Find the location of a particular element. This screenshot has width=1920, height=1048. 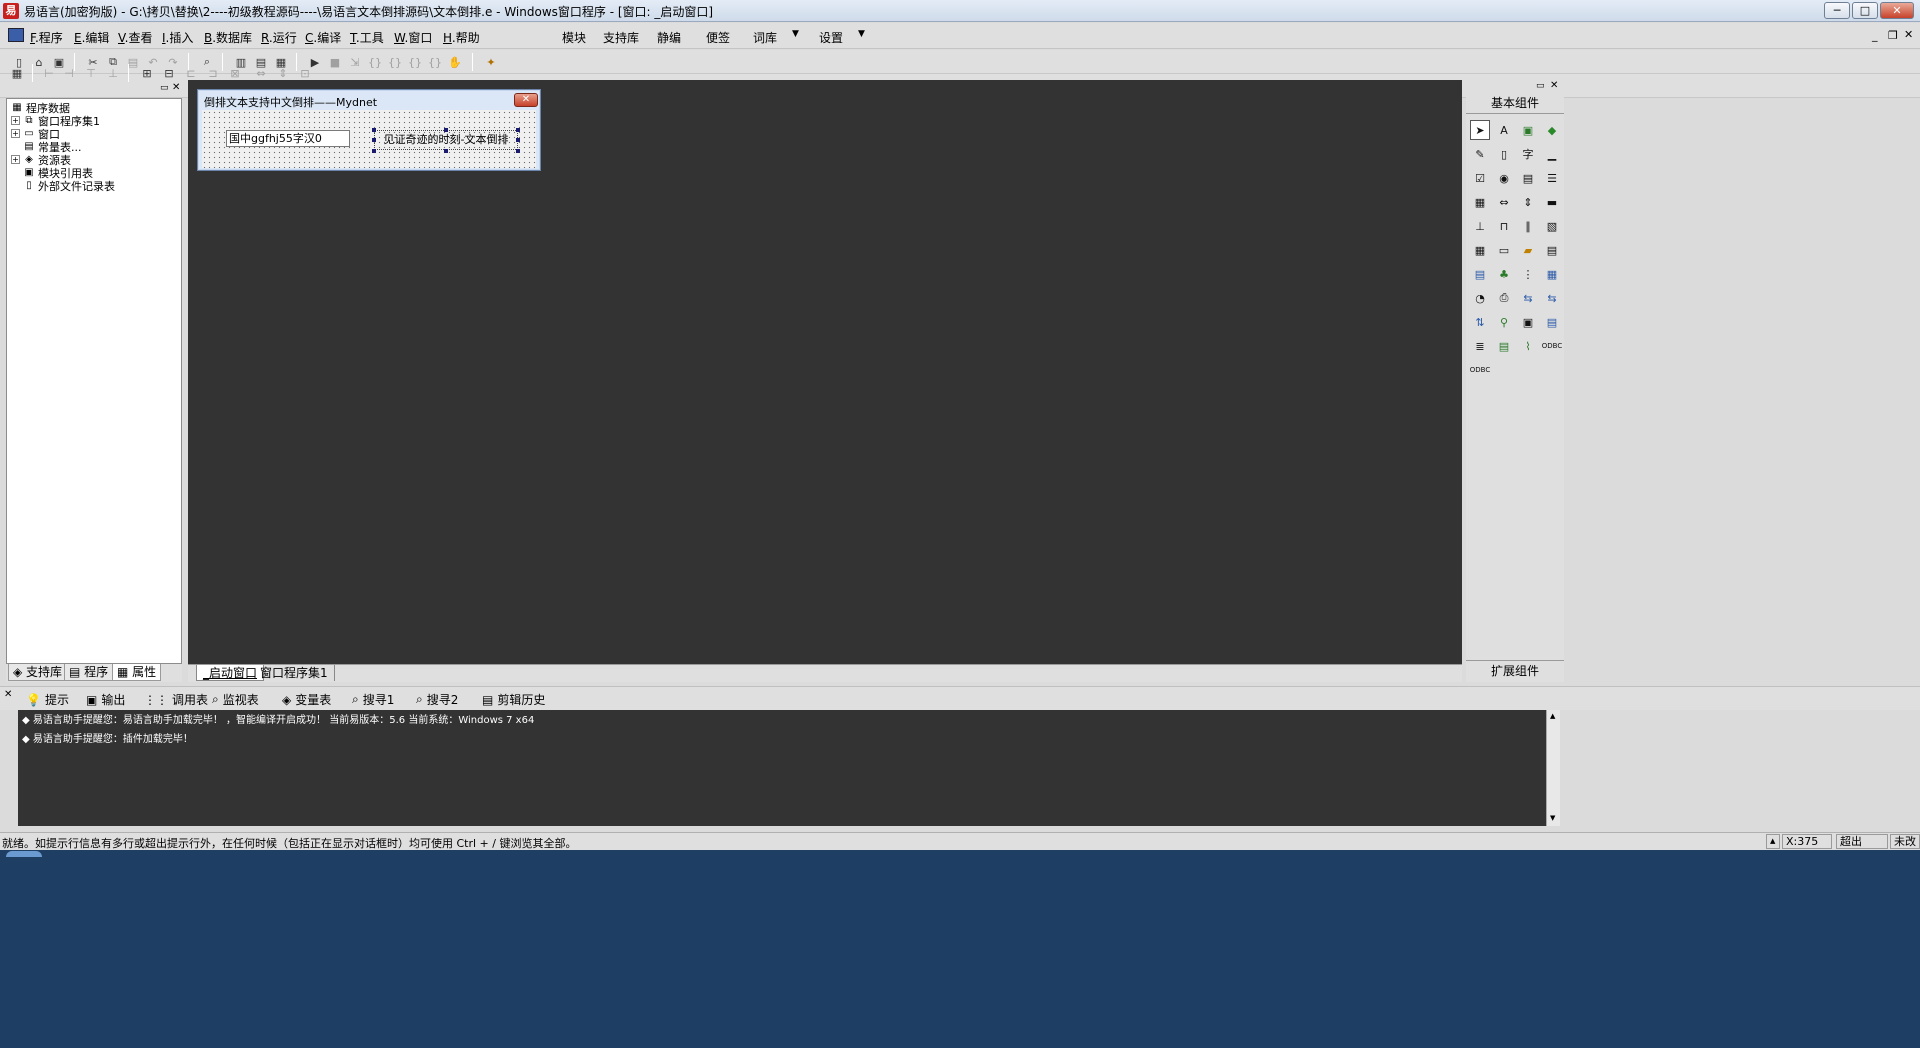

folder-icon: ▰ is located at coordinates (1528, 250).